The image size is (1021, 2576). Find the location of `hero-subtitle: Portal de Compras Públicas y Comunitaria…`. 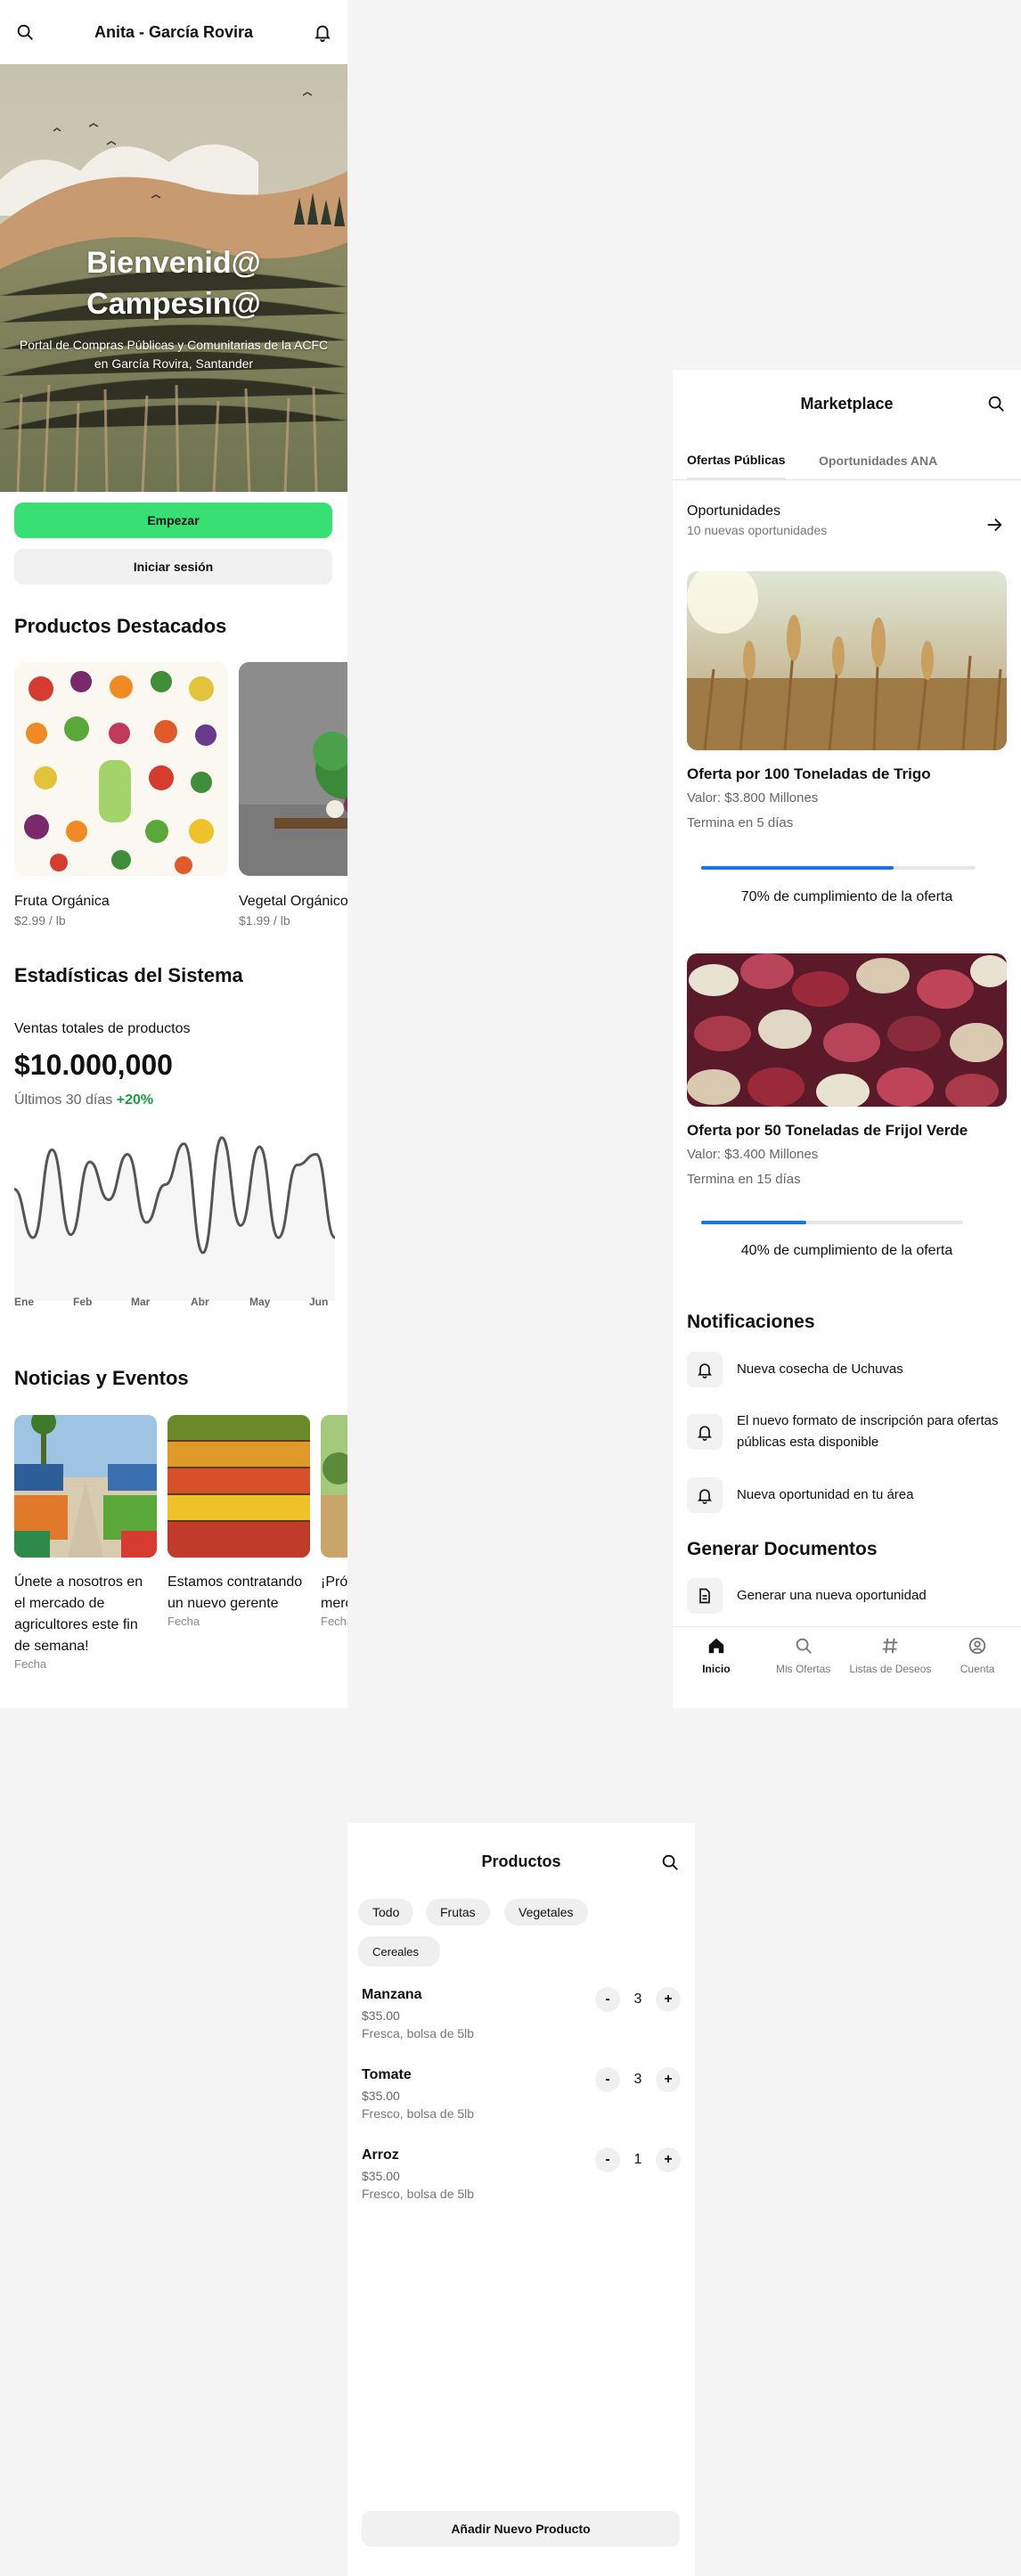

hero-subtitle: Portal de Compras Públicas y Comunitaria… is located at coordinates (174, 354).